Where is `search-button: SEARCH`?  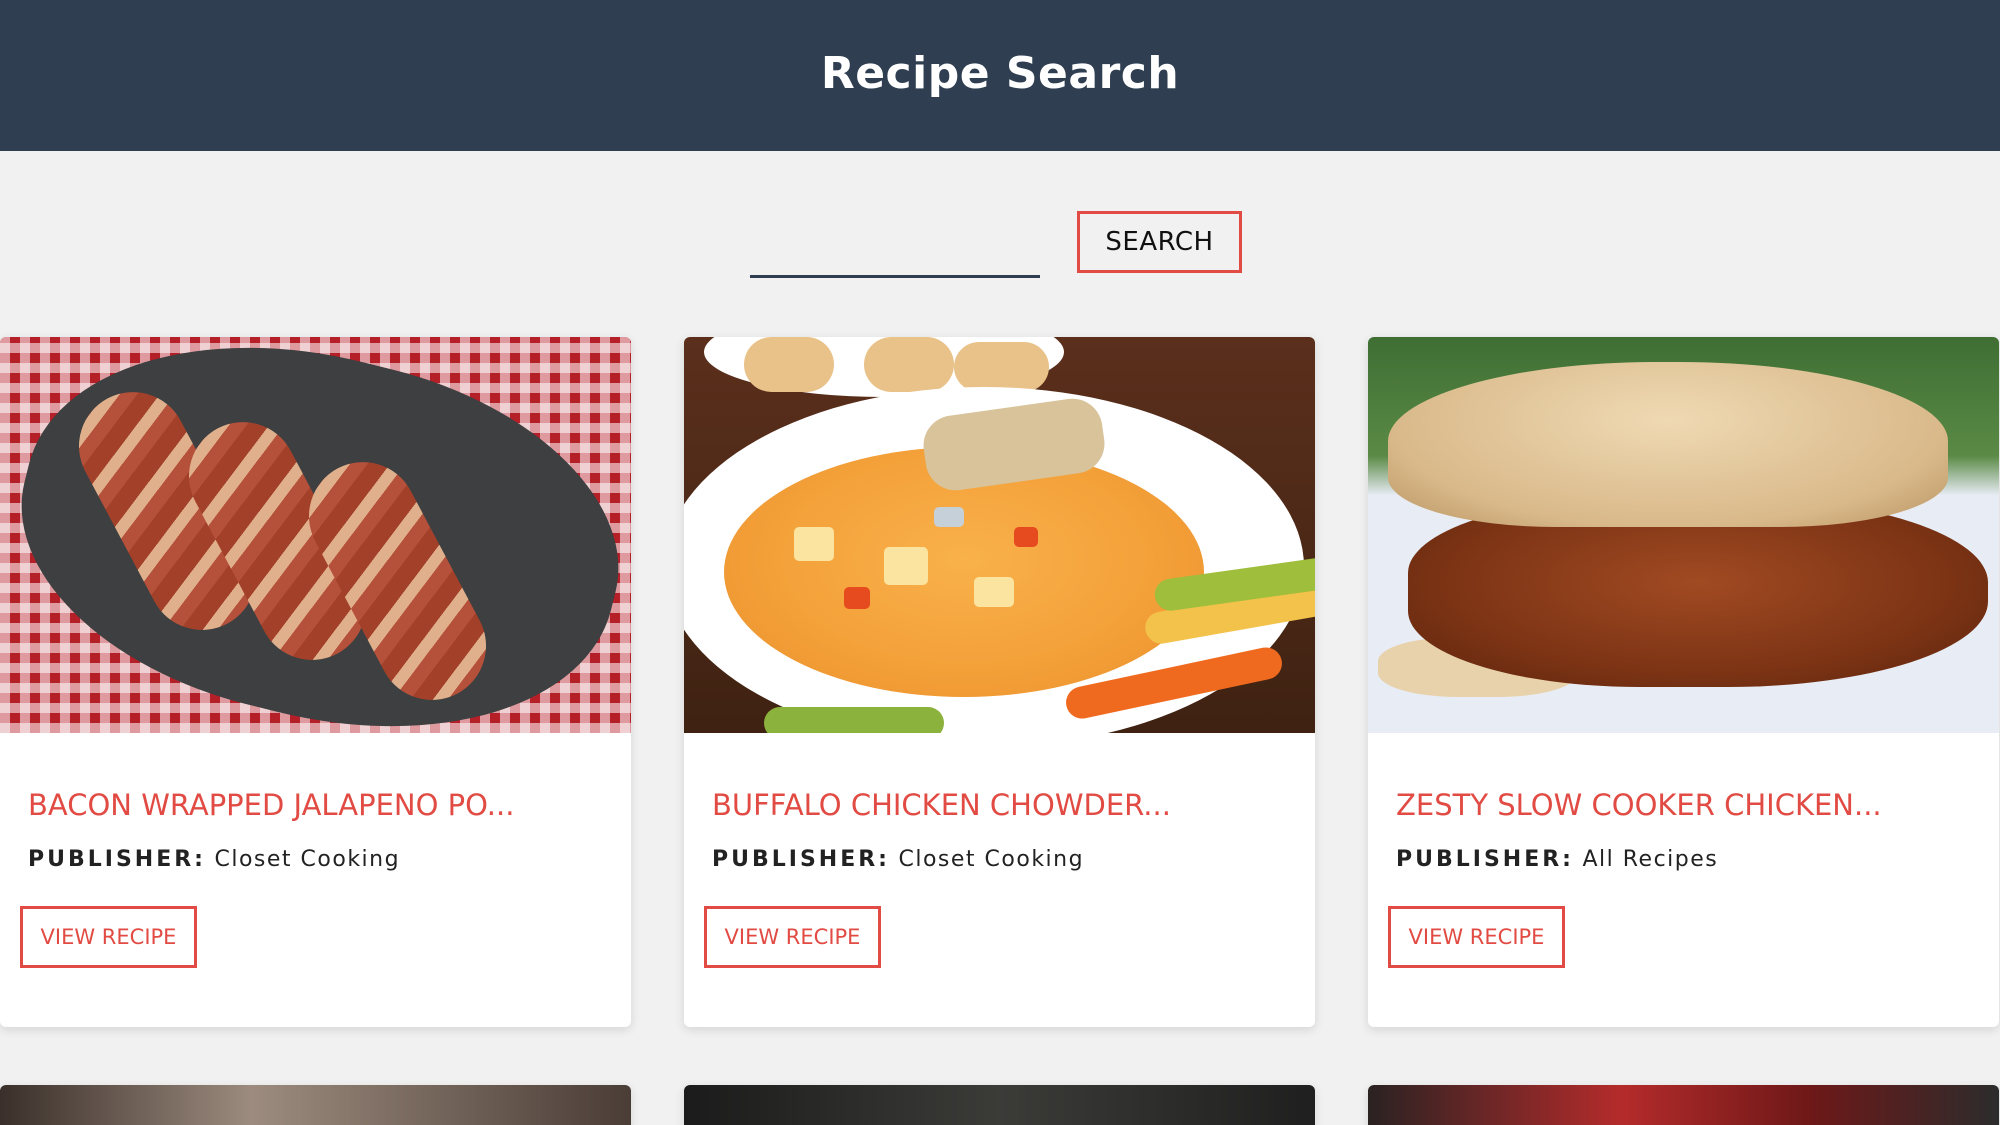 search-button: SEARCH is located at coordinates (1159, 242).